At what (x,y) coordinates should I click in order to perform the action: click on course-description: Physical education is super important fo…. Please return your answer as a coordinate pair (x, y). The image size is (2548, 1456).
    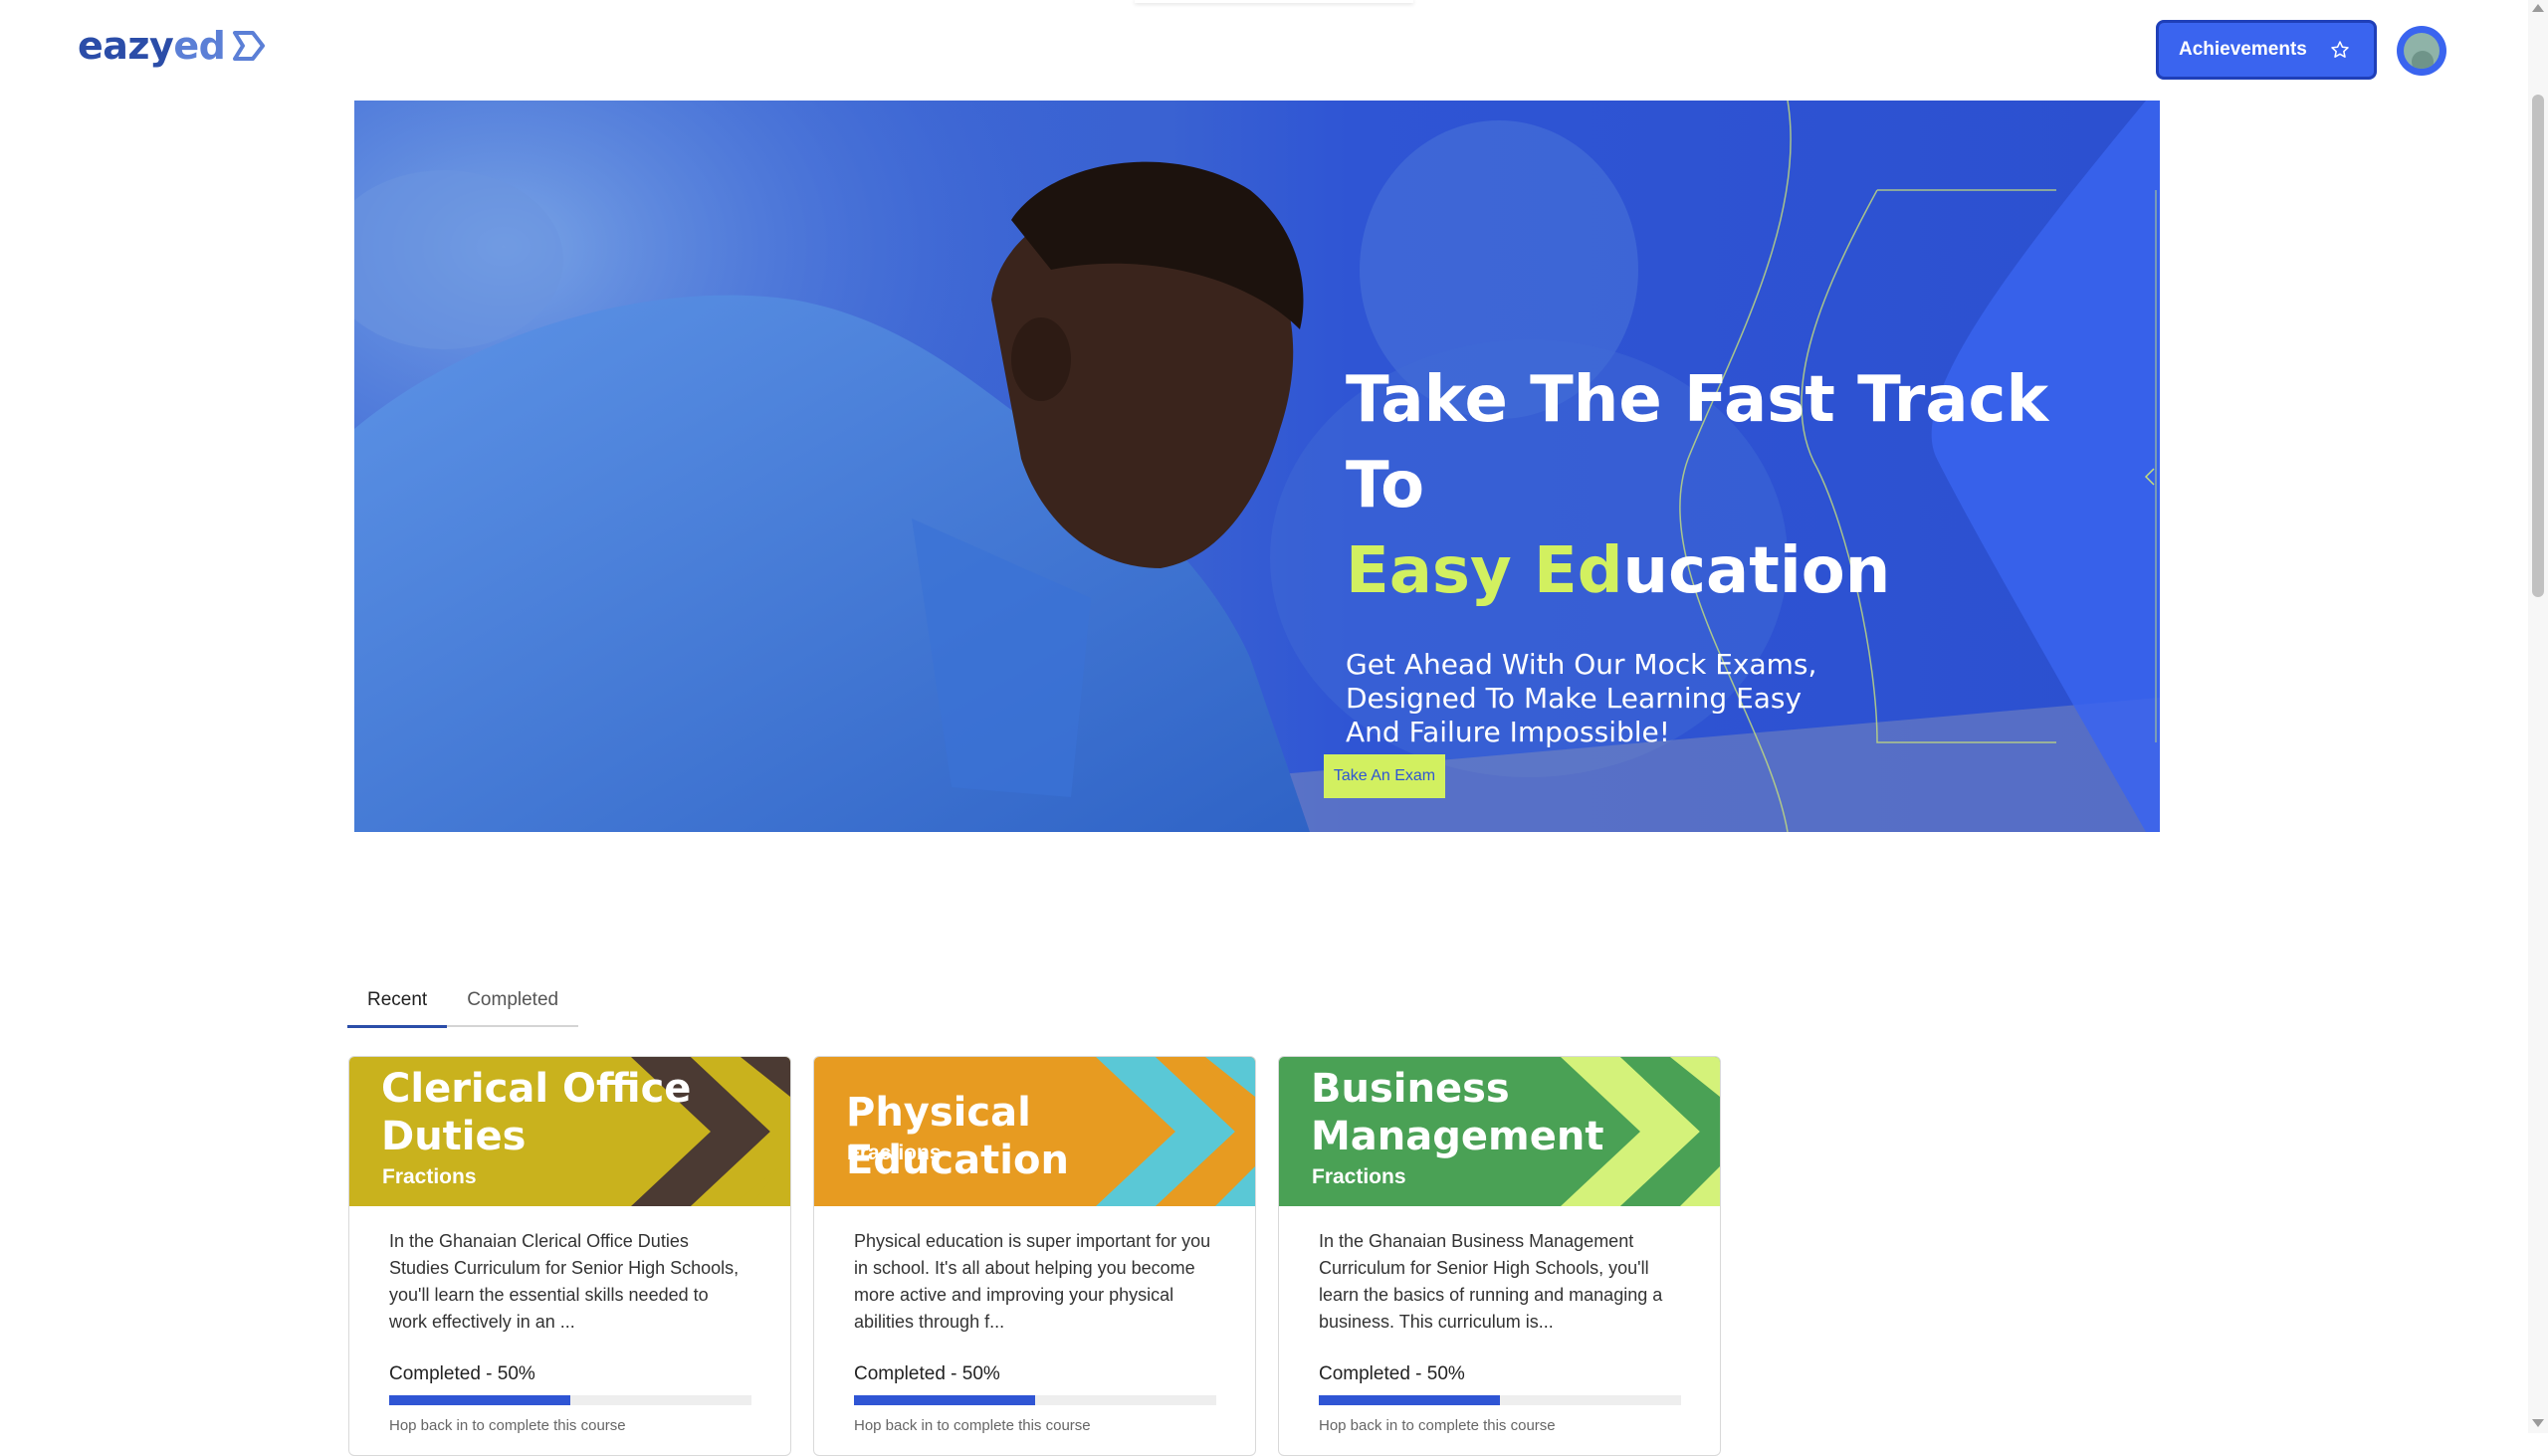
    Looking at the image, I should click on (1032, 1281).